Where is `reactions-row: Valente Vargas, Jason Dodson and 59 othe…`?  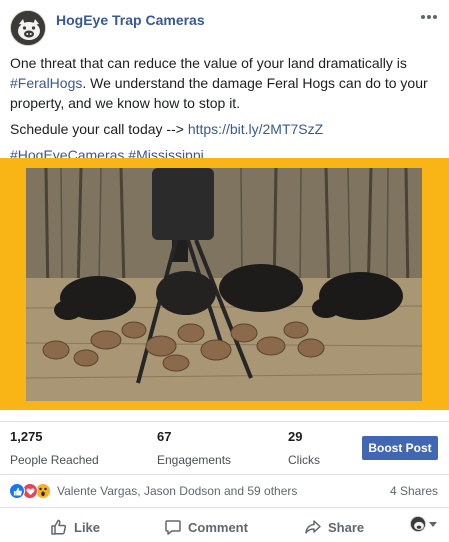
reactions-row: Valente Vargas, Jason Dodson and 59 othe… is located at coordinates (224, 489).